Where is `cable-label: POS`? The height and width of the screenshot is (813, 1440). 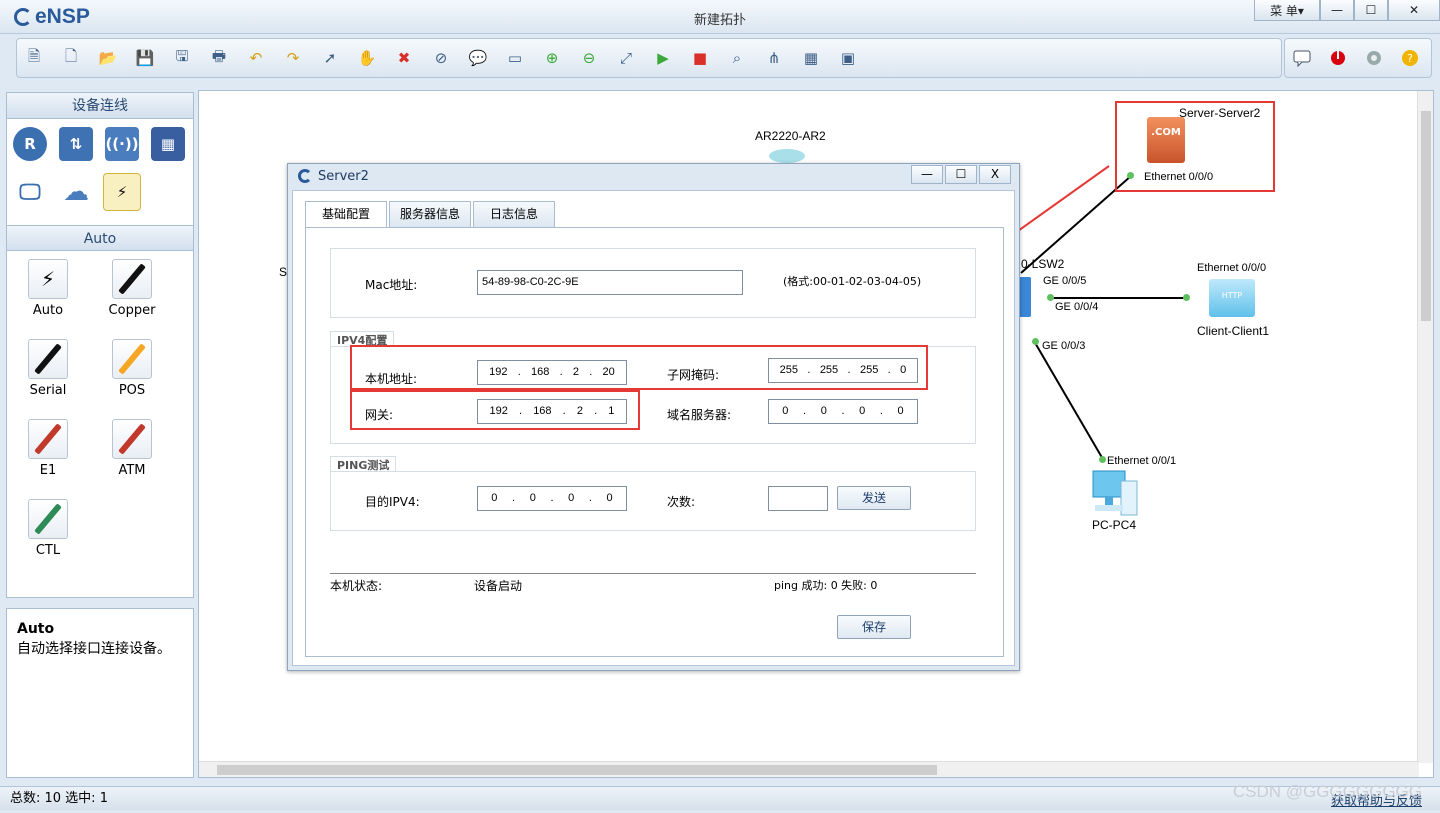
cable-label: POS is located at coordinates (132, 390).